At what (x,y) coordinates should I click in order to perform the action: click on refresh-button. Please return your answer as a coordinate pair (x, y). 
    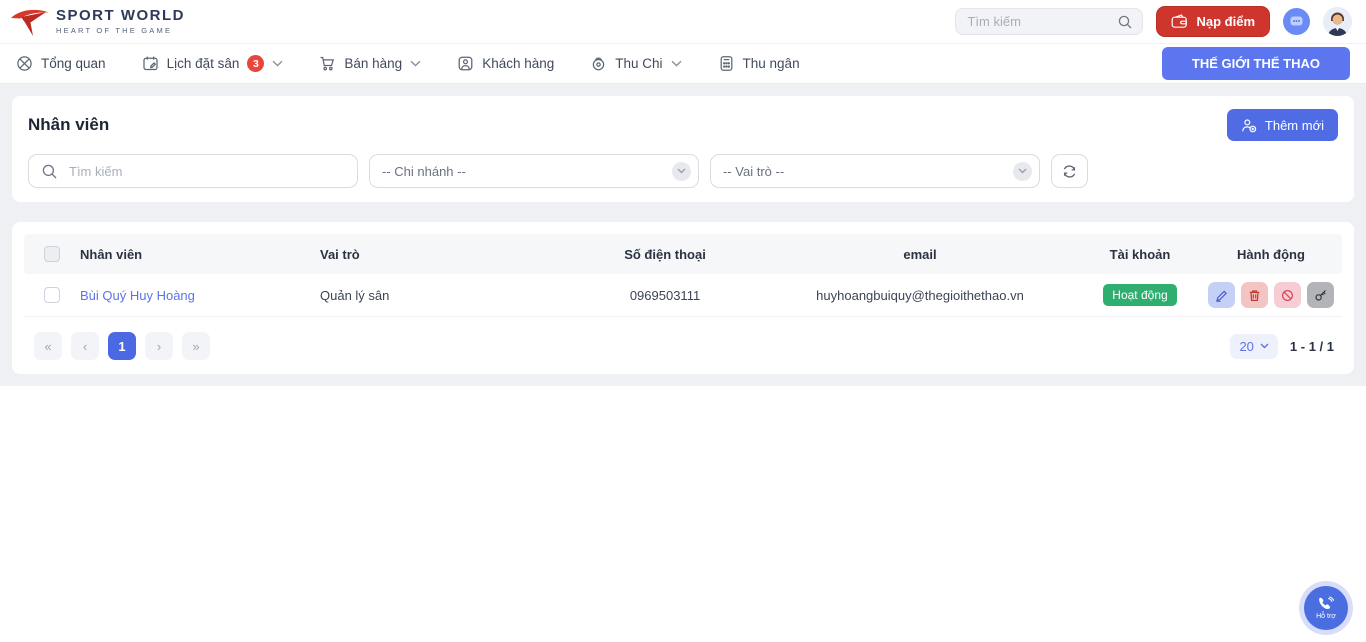
    Looking at the image, I should click on (1069, 171).